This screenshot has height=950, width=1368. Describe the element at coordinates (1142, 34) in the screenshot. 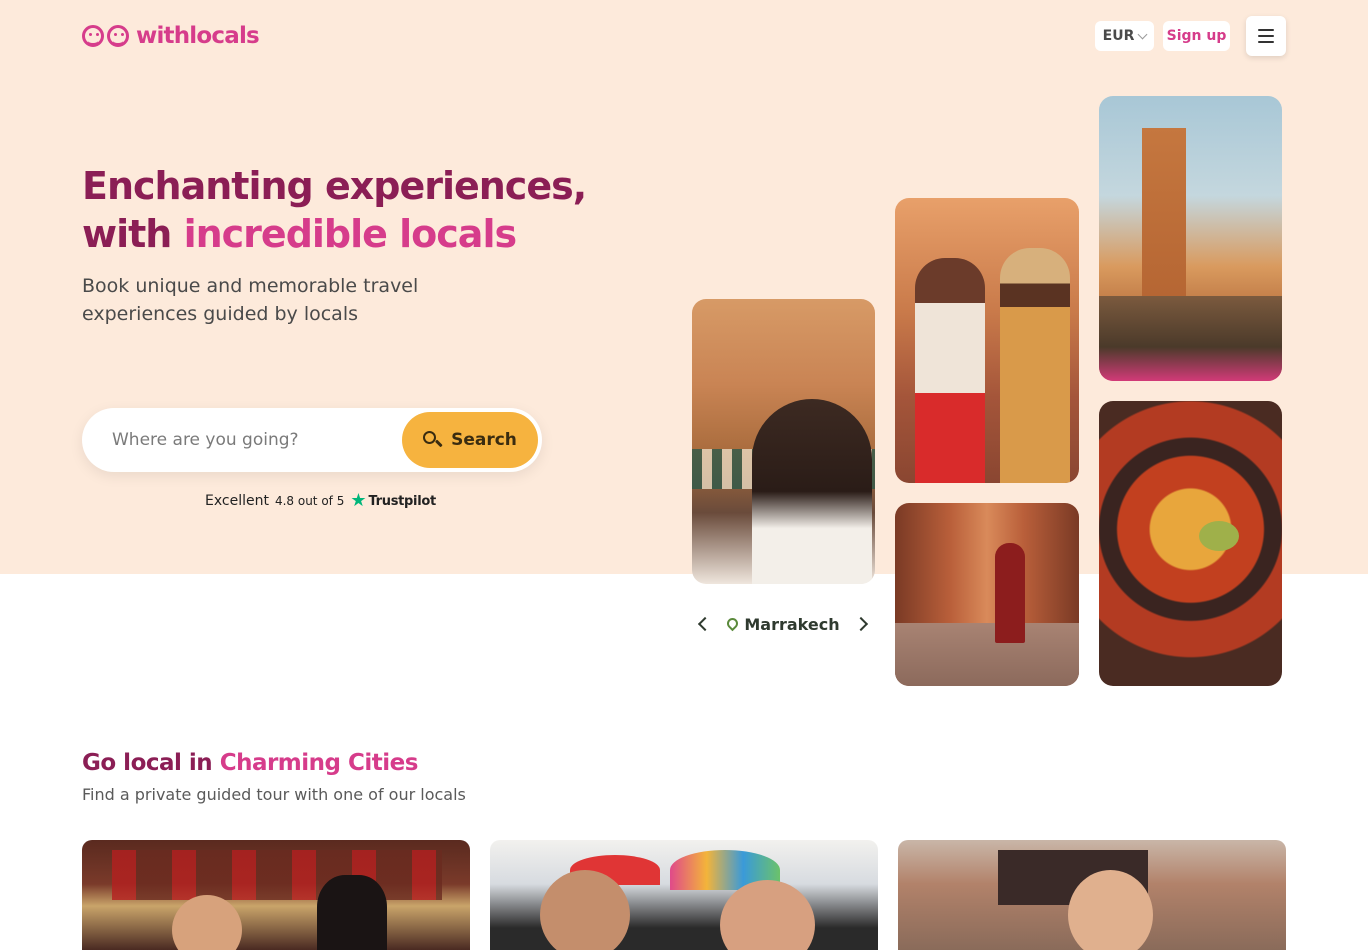

I see `chevron-down-icon` at that location.